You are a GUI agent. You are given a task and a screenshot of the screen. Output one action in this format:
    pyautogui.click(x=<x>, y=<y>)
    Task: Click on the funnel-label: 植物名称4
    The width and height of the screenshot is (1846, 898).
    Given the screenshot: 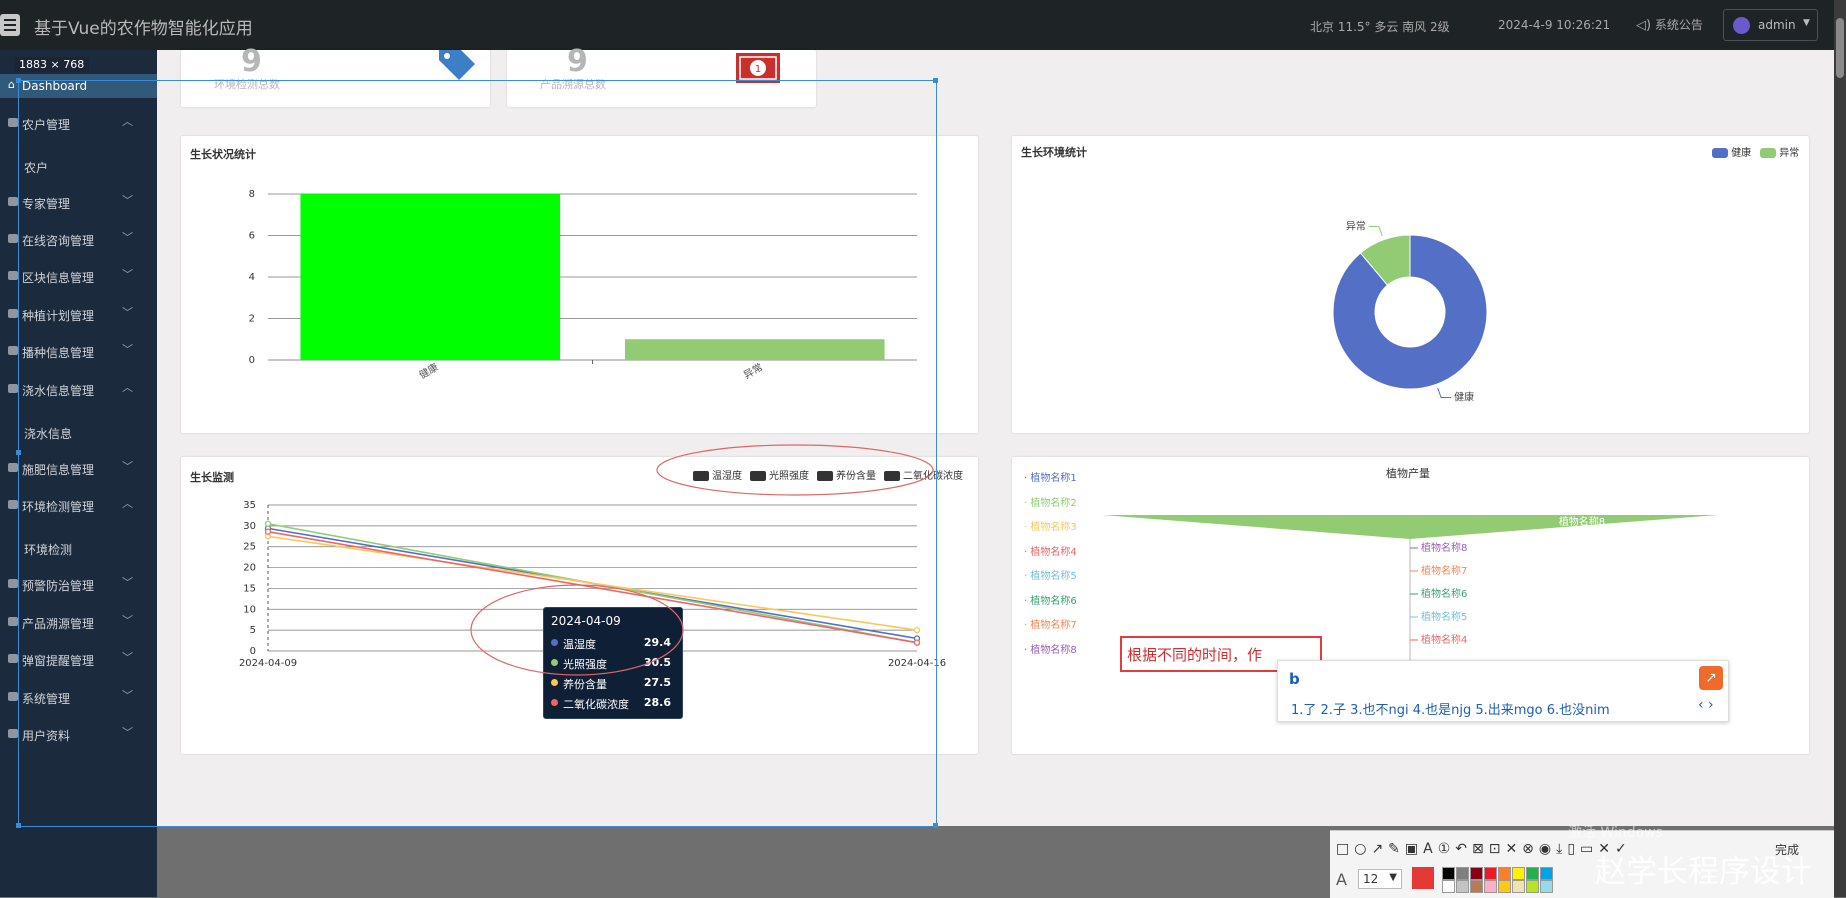 What is the action you would take?
    pyautogui.click(x=1444, y=639)
    